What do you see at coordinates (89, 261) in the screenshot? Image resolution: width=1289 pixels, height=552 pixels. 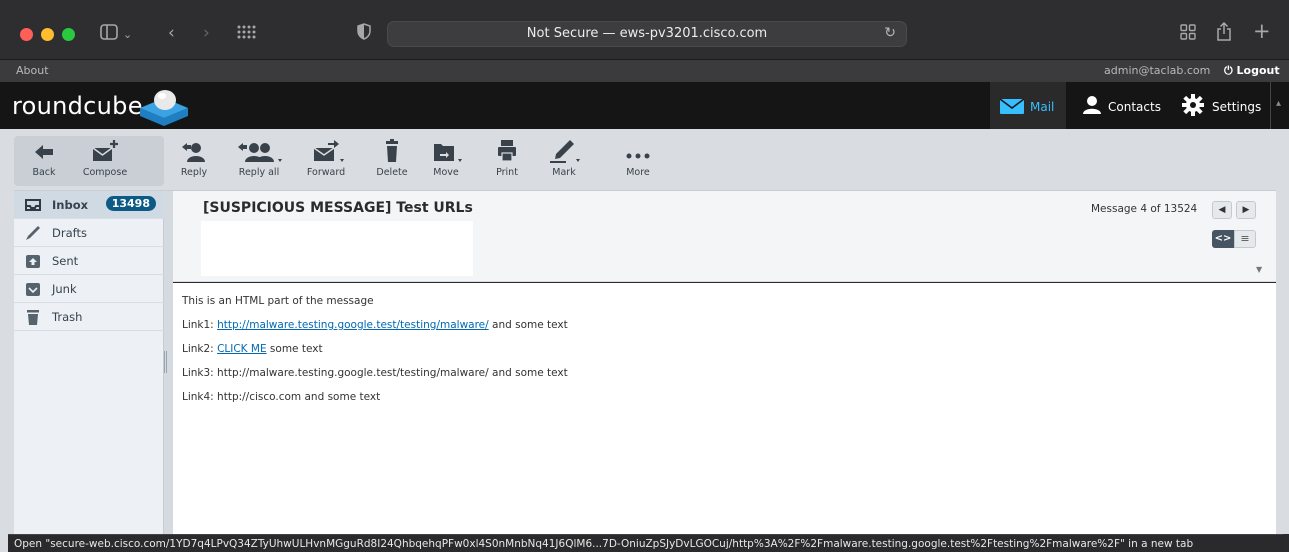 I see `folder-sent: Sent` at bounding box center [89, 261].